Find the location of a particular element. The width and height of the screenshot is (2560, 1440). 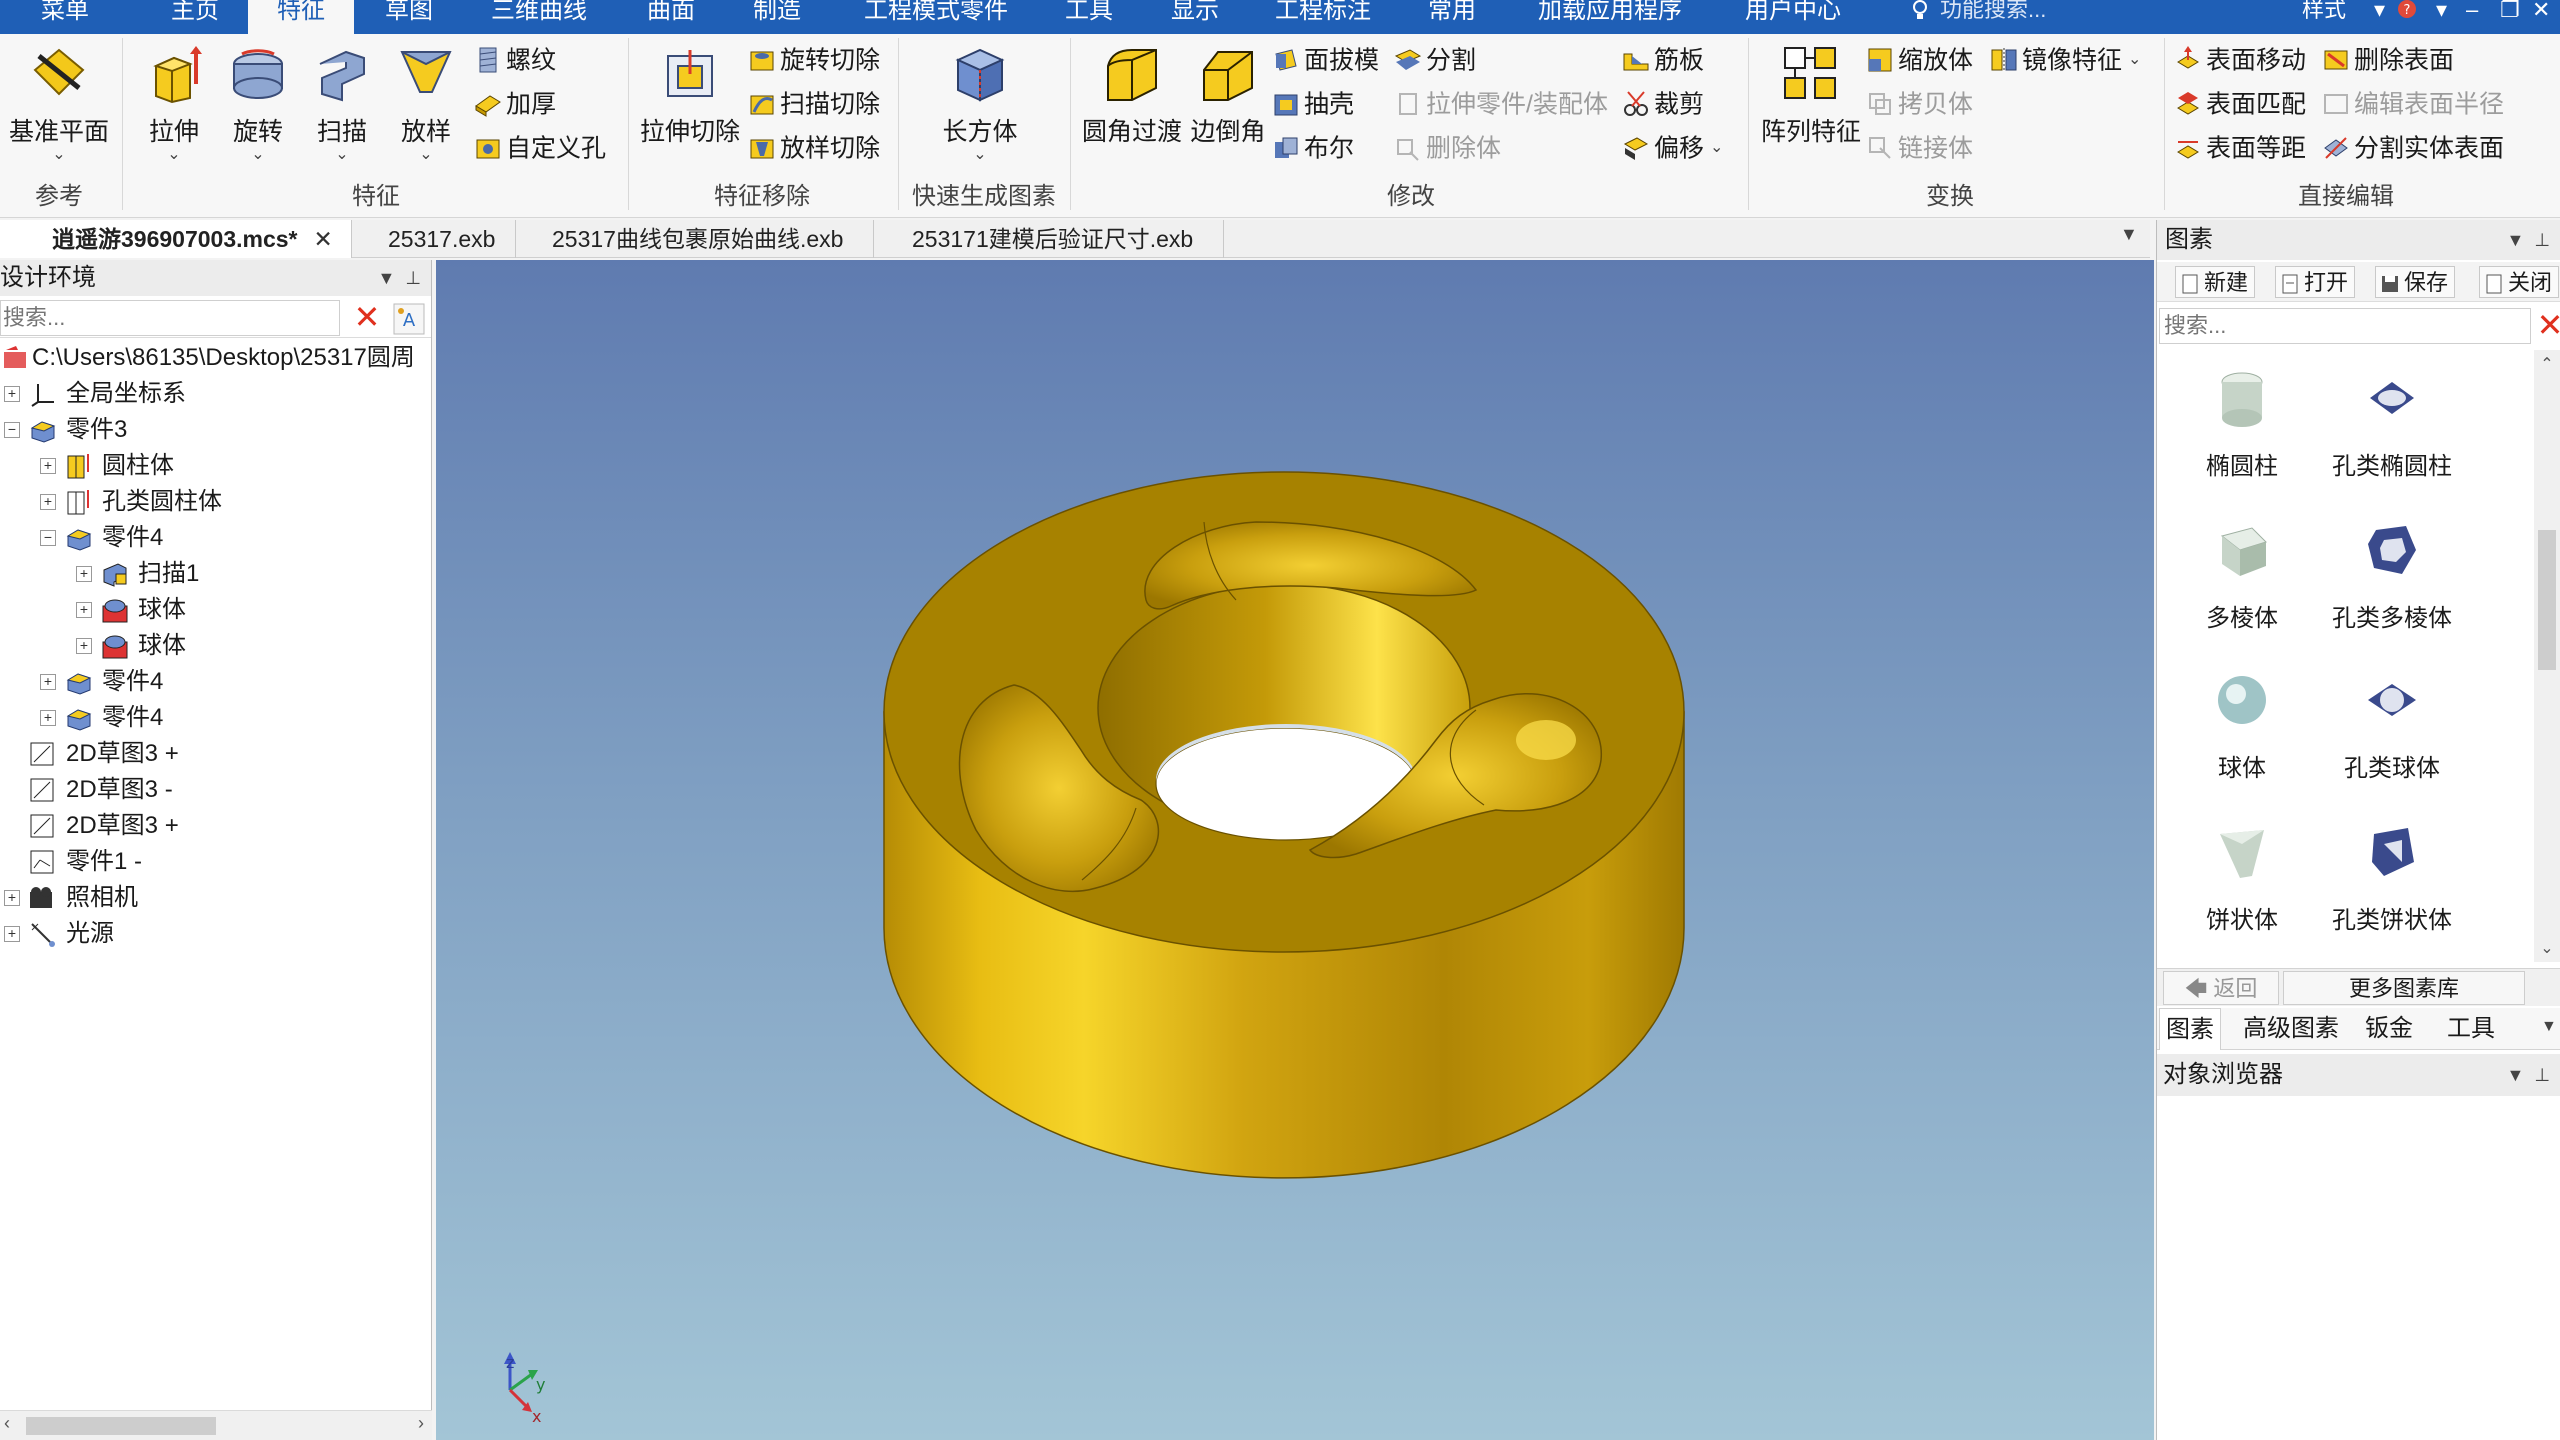

menu-item-sketch: 草图 is located at coordinates (409, 17).